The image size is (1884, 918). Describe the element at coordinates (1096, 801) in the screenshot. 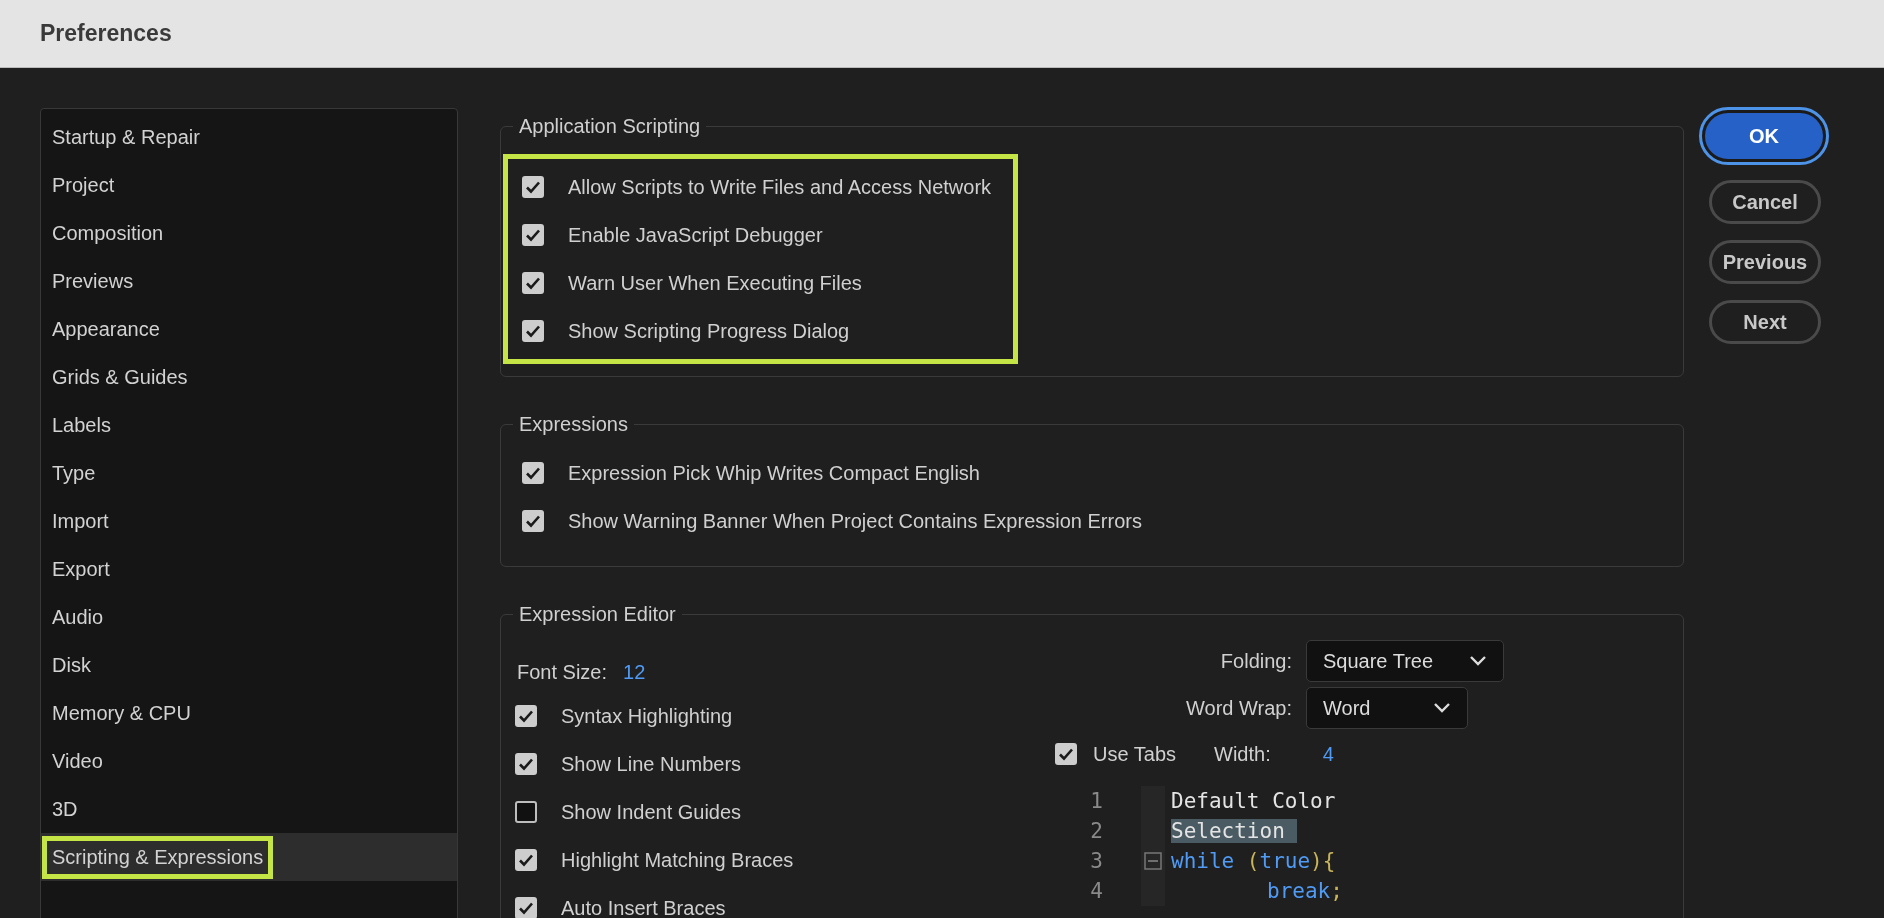

I see `line-number: 1` at that location.